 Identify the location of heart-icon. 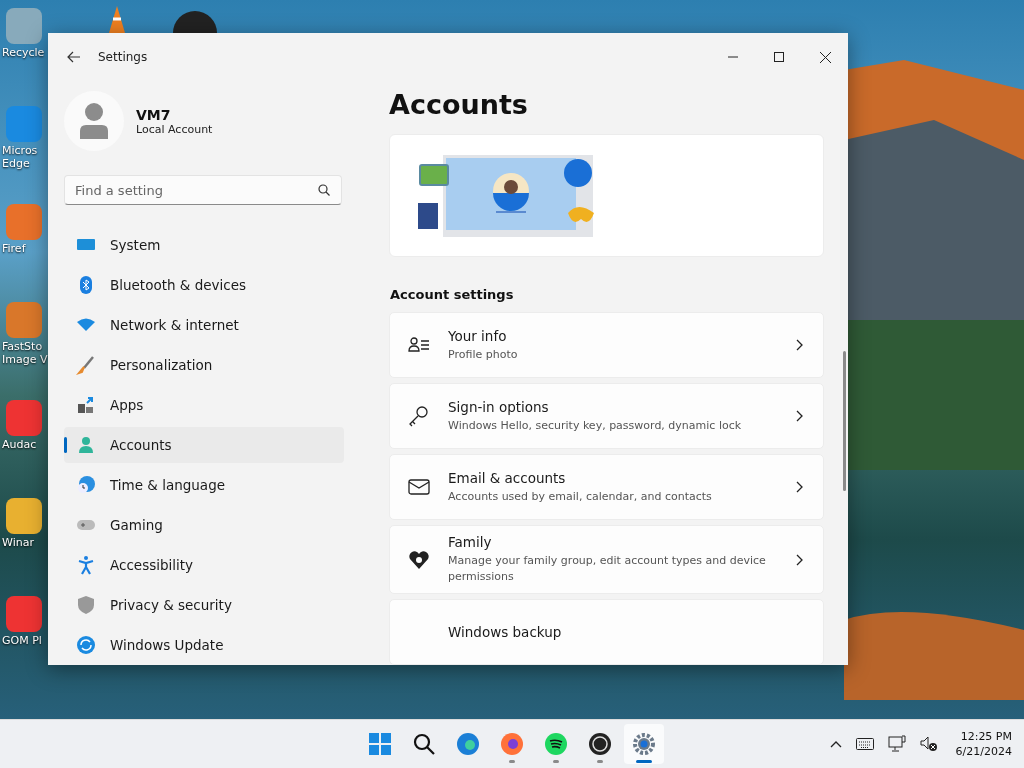
(419, 559).